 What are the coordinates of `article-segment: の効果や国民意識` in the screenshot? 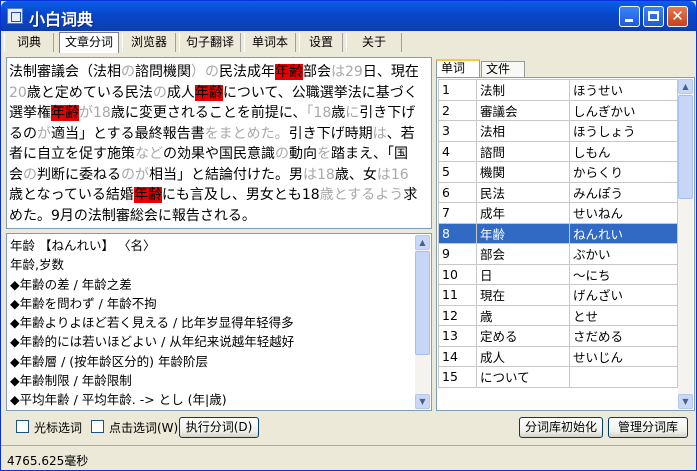 It's located at (219, 154).